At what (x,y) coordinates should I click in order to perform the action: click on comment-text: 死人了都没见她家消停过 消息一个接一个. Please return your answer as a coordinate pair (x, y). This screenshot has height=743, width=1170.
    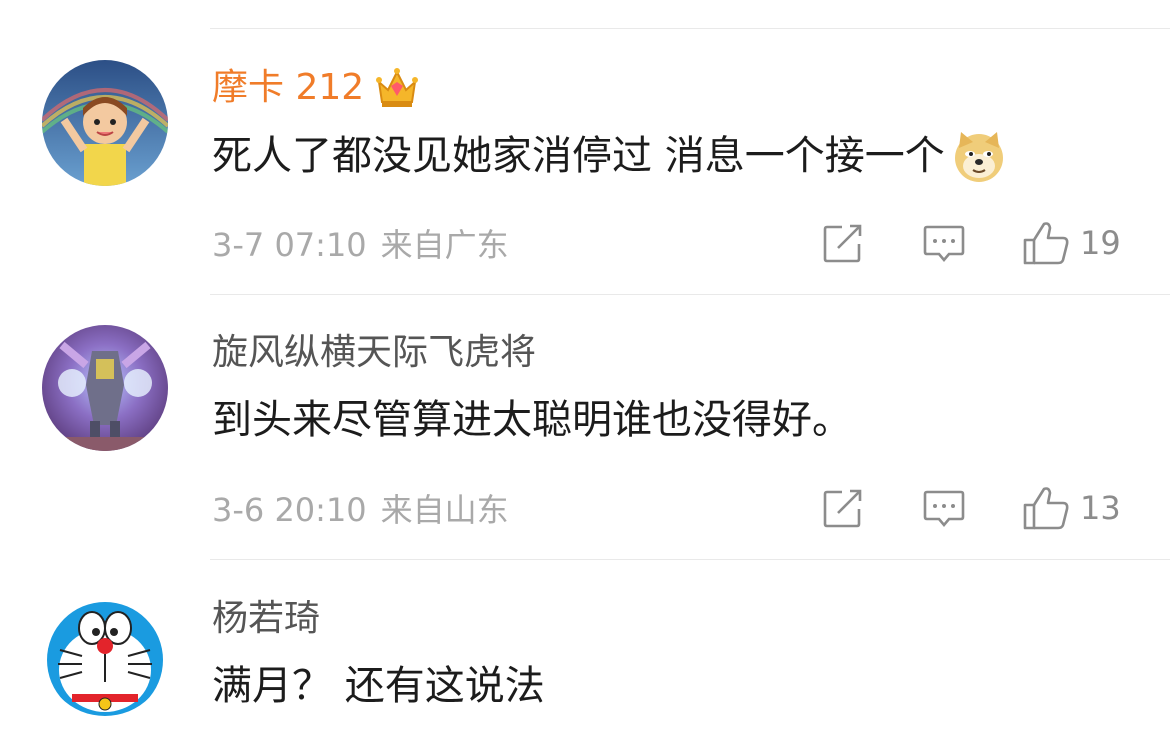
    Looking at the image, I should click on (578, 156).